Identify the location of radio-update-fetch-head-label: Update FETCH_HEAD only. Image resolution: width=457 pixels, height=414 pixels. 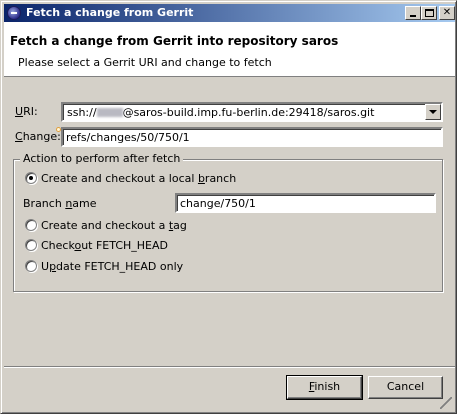
(112, 266).